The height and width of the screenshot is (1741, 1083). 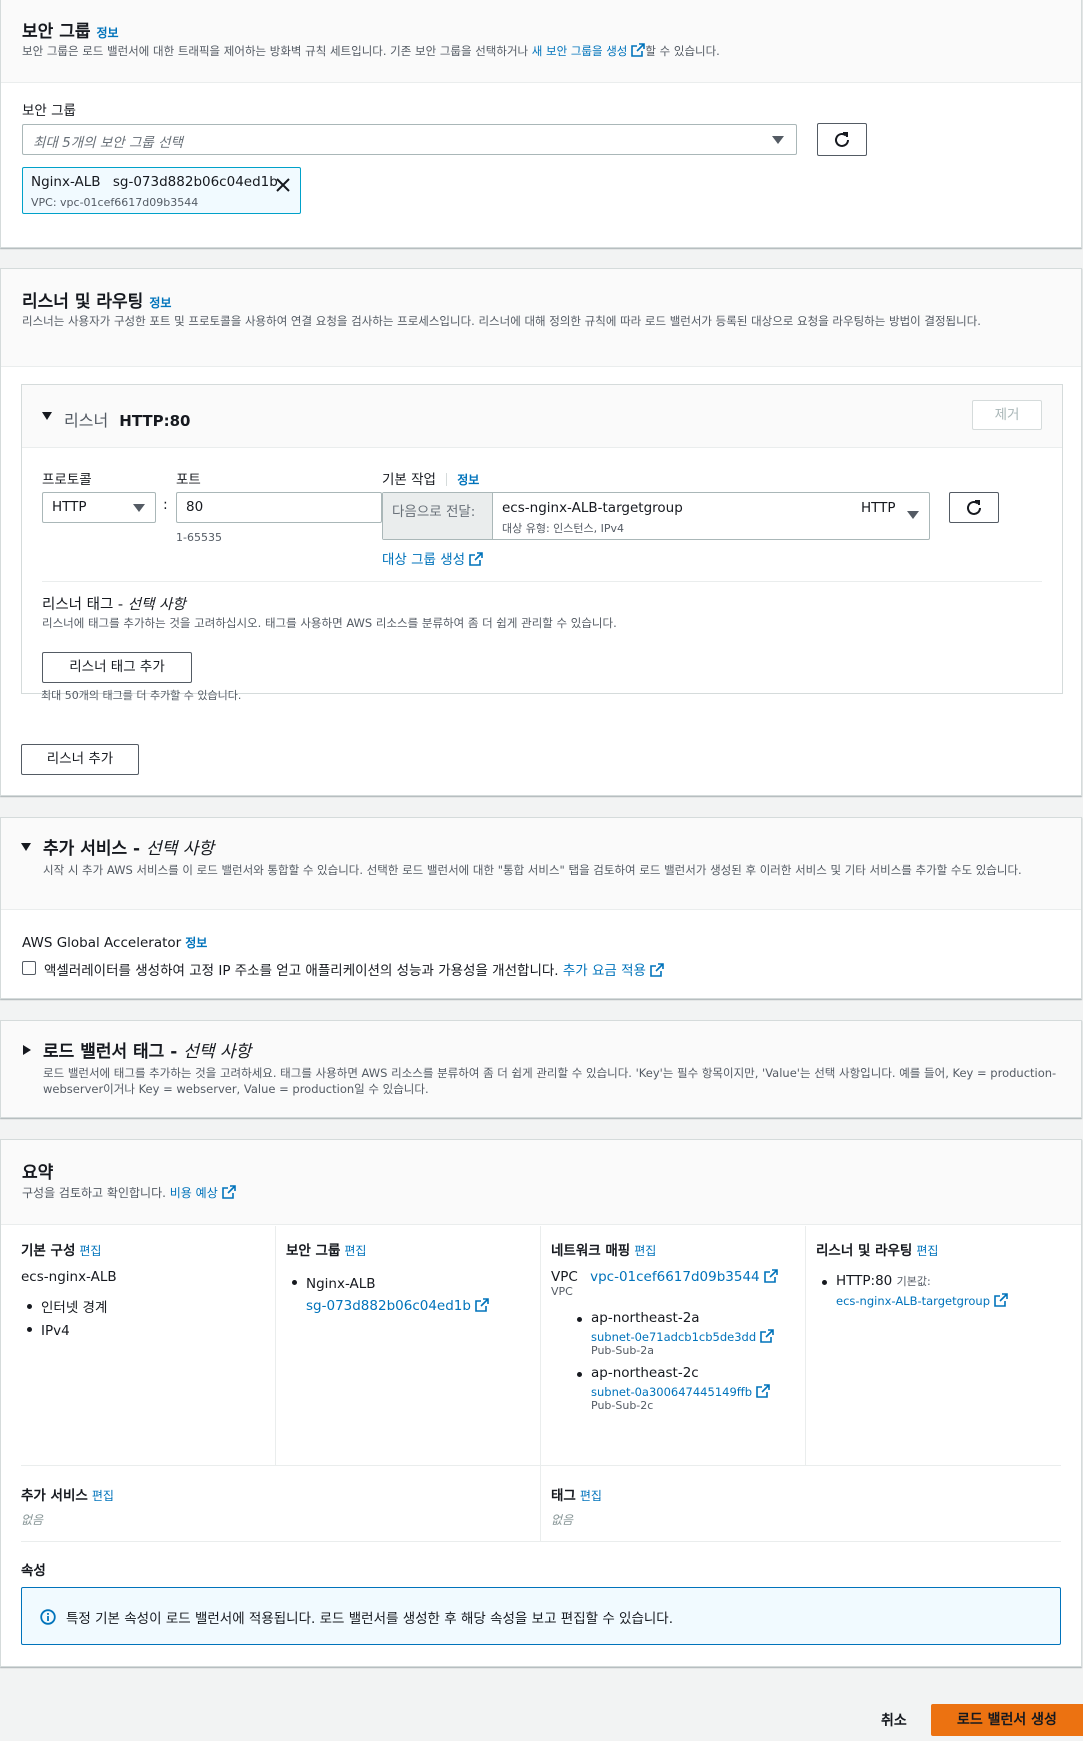 What do you see at coordinates (102, 943) in the screenshot?
I see `global-accelerator-label: AWS Global Accelerator` at bounding box center [102, 943].